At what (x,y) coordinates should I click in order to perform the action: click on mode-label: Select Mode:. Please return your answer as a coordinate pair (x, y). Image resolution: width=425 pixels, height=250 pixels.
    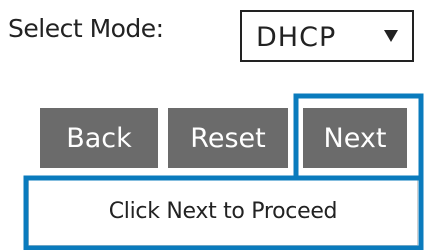
    Looking at the image, I should click on (86, 28).